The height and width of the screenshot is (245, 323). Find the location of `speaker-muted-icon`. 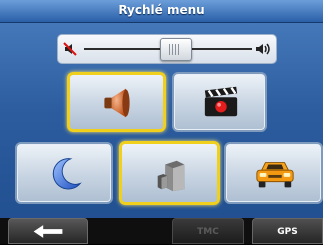

speaker-muted-icon is located at coordinates (72, 49).